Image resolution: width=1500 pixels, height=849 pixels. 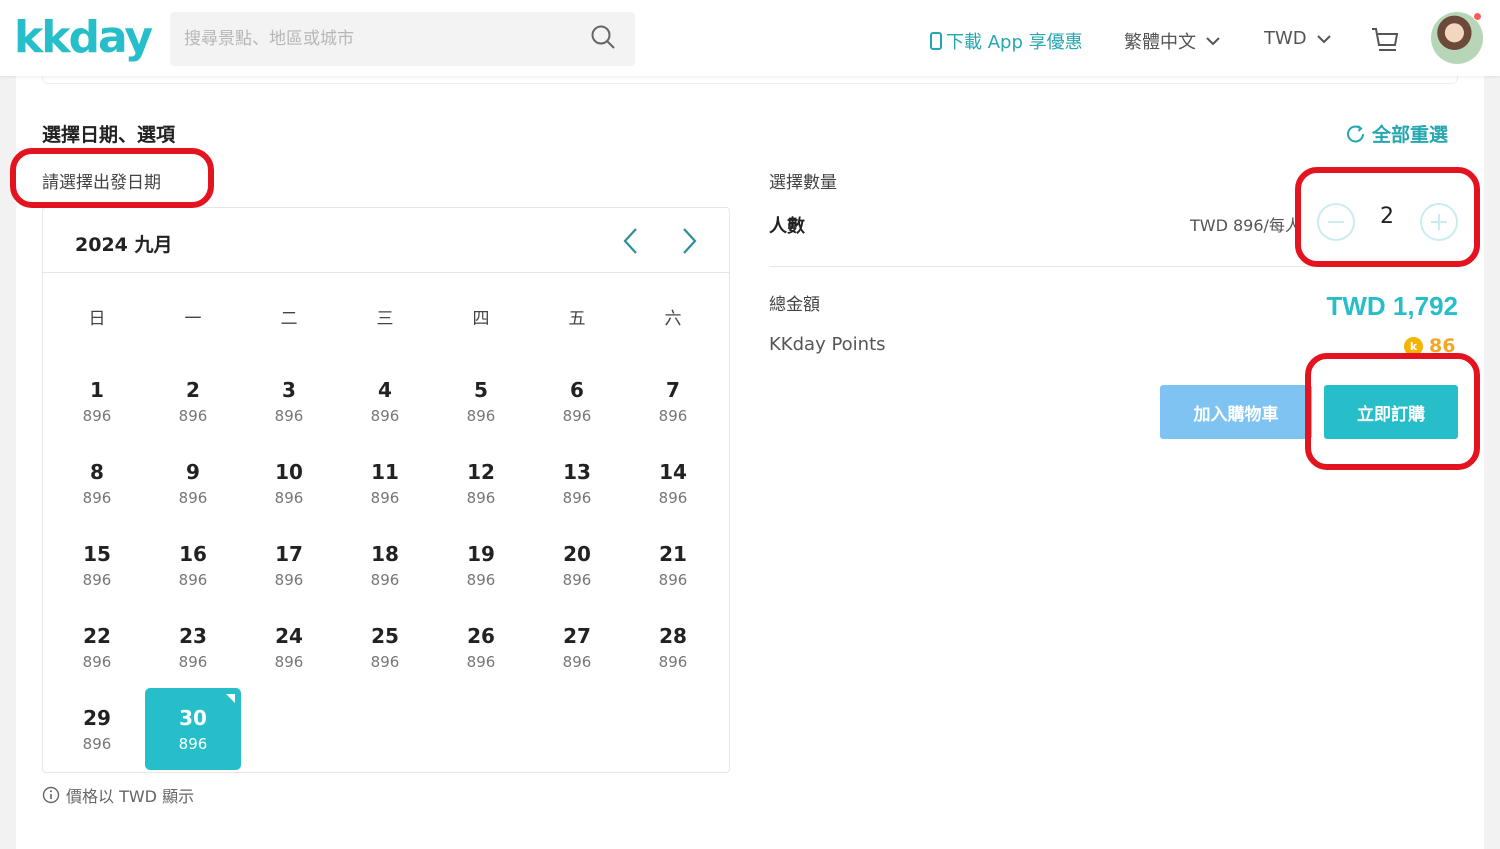 I want to click on section-title: 選擇日期、選項, so click(x=109, y=135).